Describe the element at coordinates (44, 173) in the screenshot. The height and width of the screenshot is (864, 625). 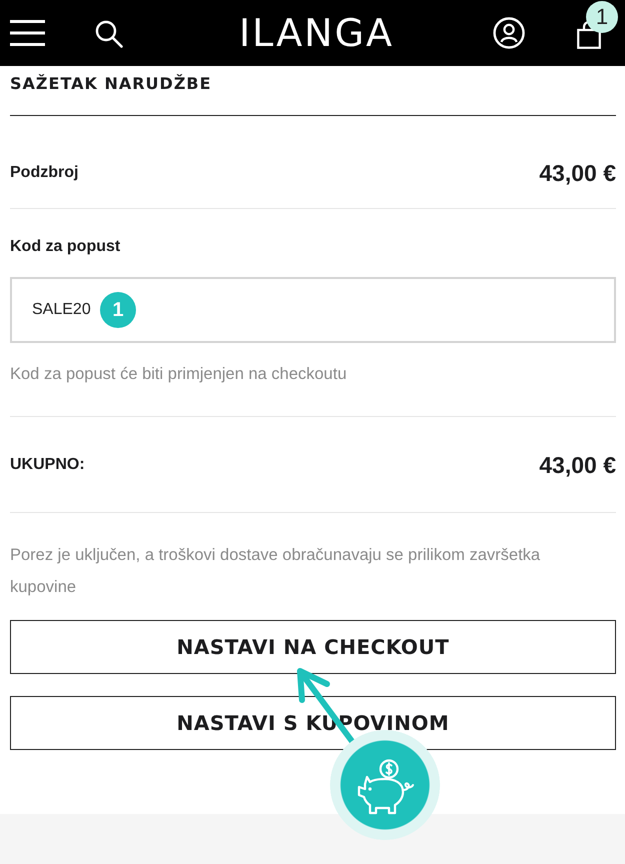
I see `subtotal-label: Podzbroj` at that location.